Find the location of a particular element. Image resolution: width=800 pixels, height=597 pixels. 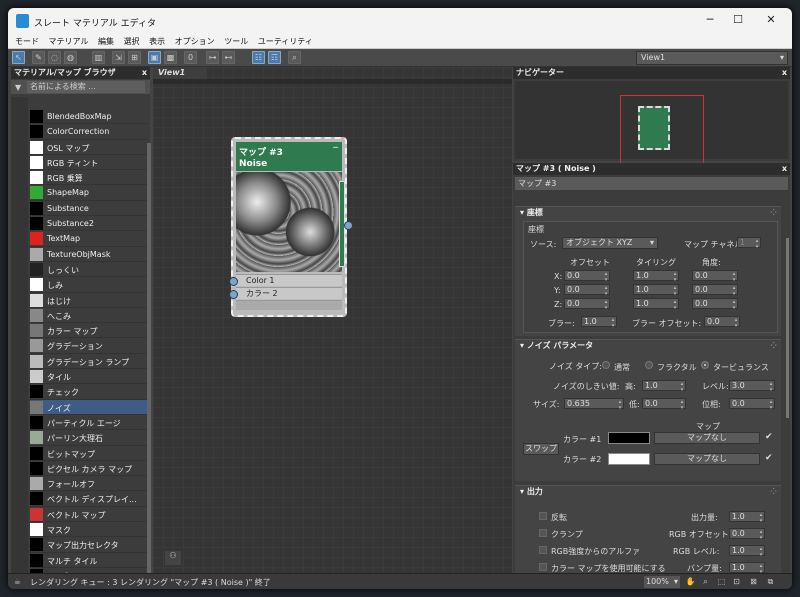

tiling-y: 1.0 is located at coordinates (656, 290).